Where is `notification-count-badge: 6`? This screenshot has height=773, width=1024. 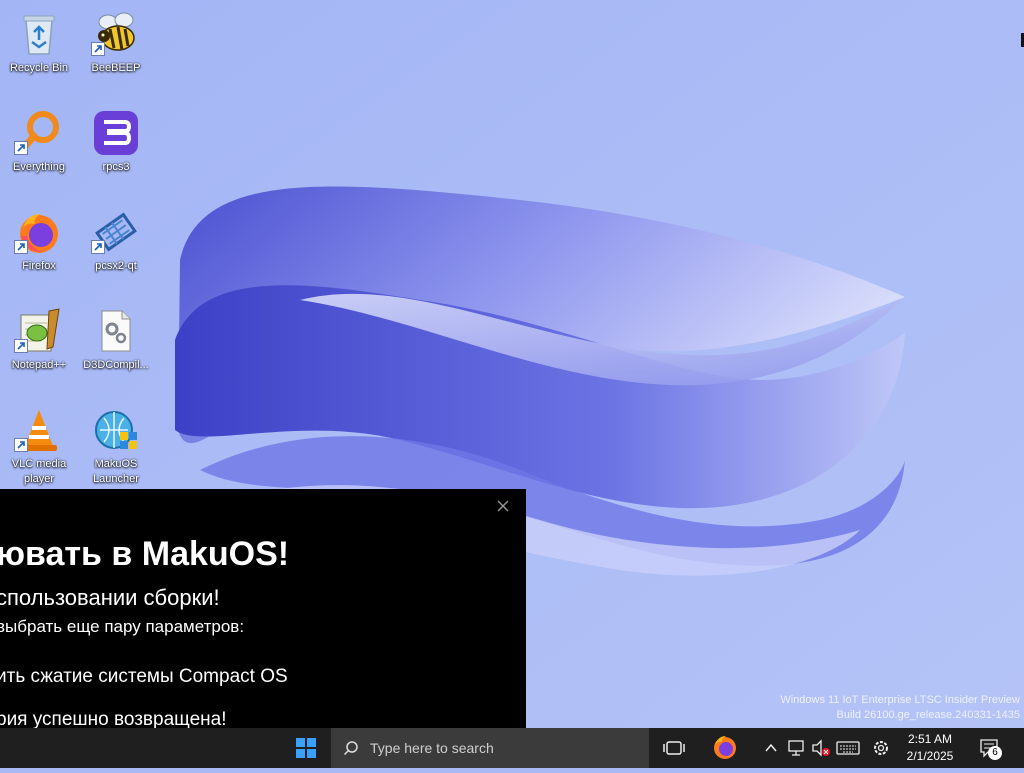
notification-count-badge: 6 is located at coordinates (995, 753).